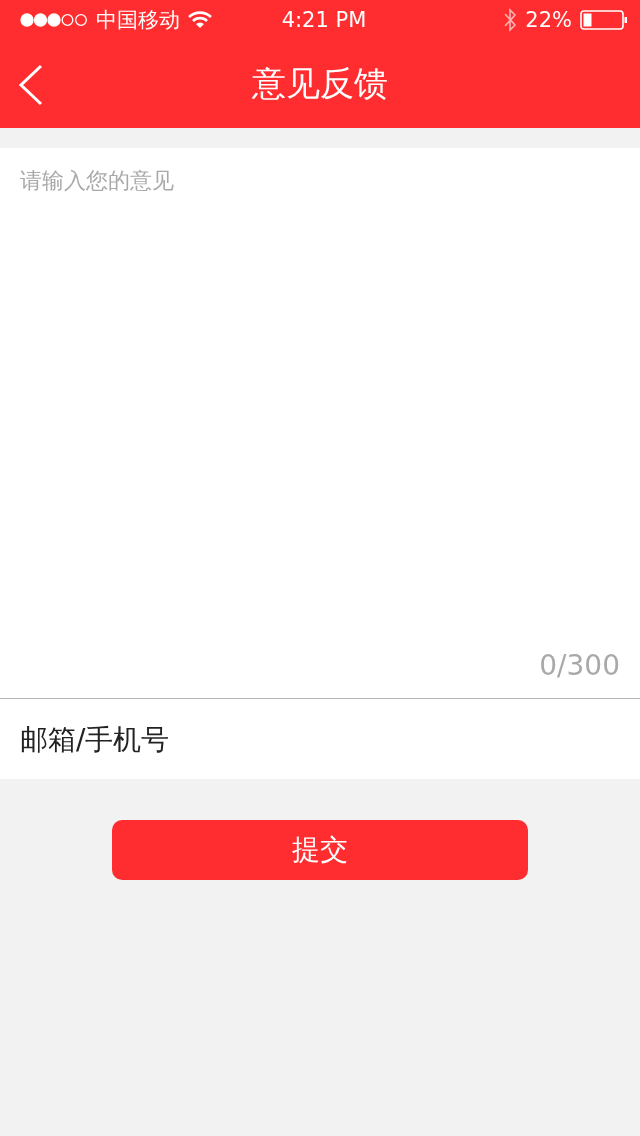  Describe the element at coordinates (320, 83) in the screenshot. I see `page-title: 意见反馈` at that location.